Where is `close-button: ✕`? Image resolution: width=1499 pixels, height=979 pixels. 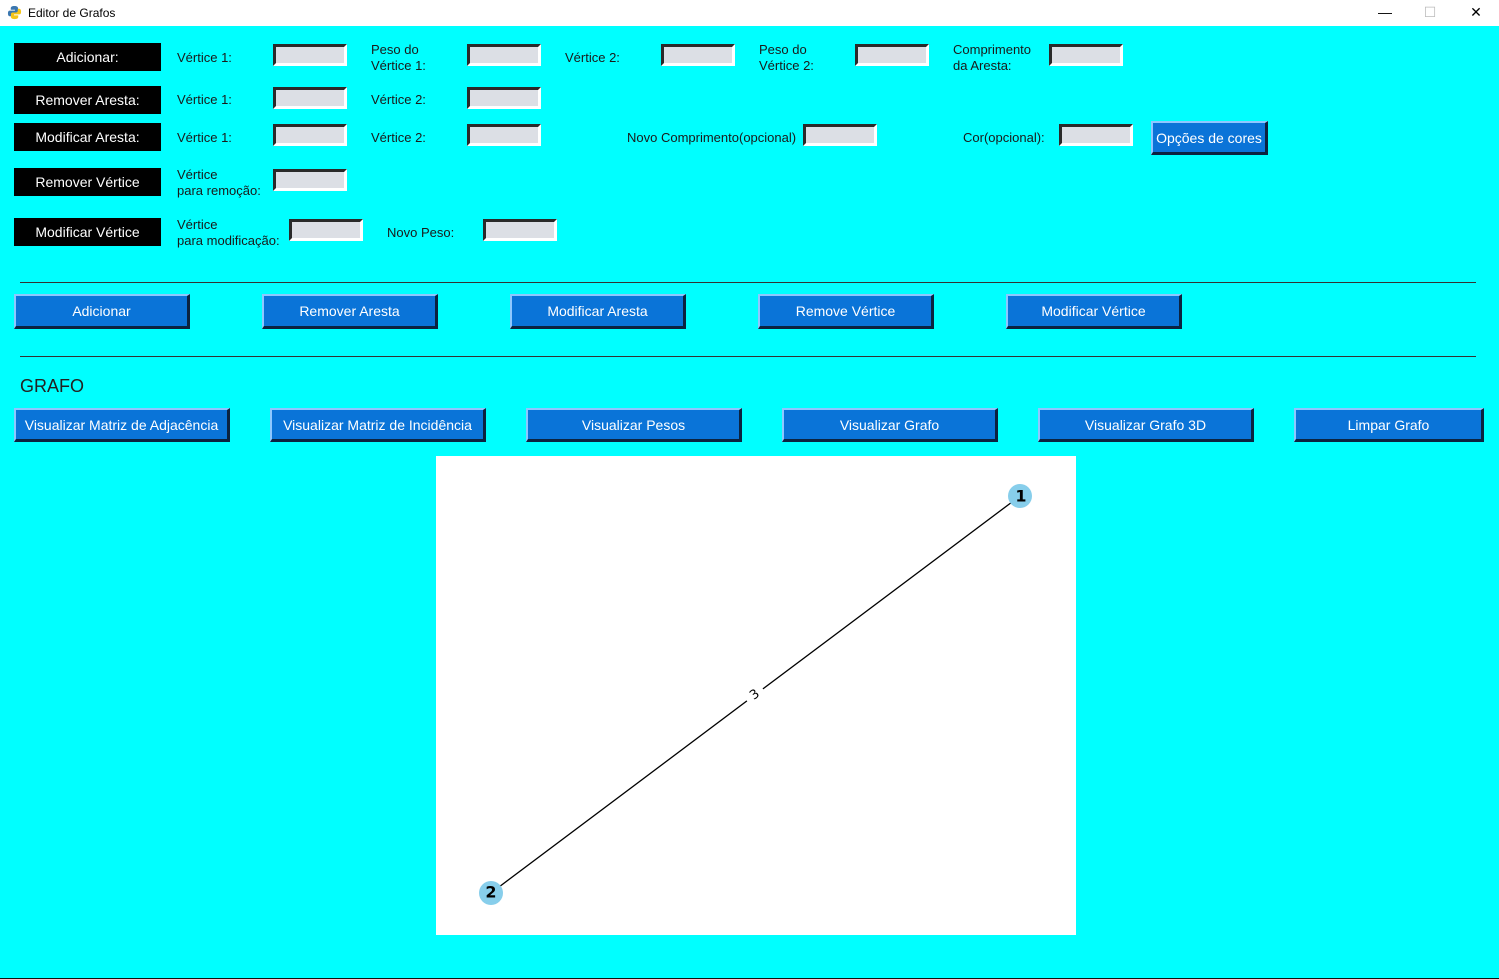
close-button: ✕ is located at coordinates (1476, 13).